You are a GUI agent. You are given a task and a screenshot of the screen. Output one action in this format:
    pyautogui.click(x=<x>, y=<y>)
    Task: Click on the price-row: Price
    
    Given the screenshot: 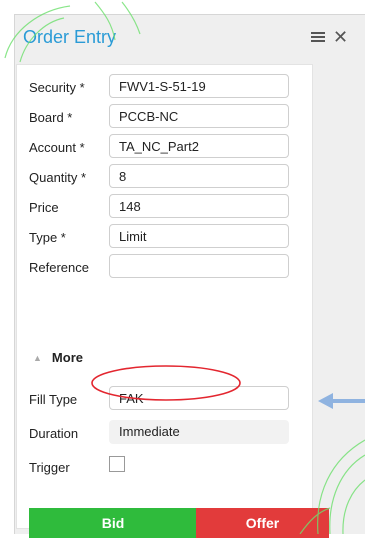 What is the action you would take?
    pyautogui.click(x=164, y=207)
    